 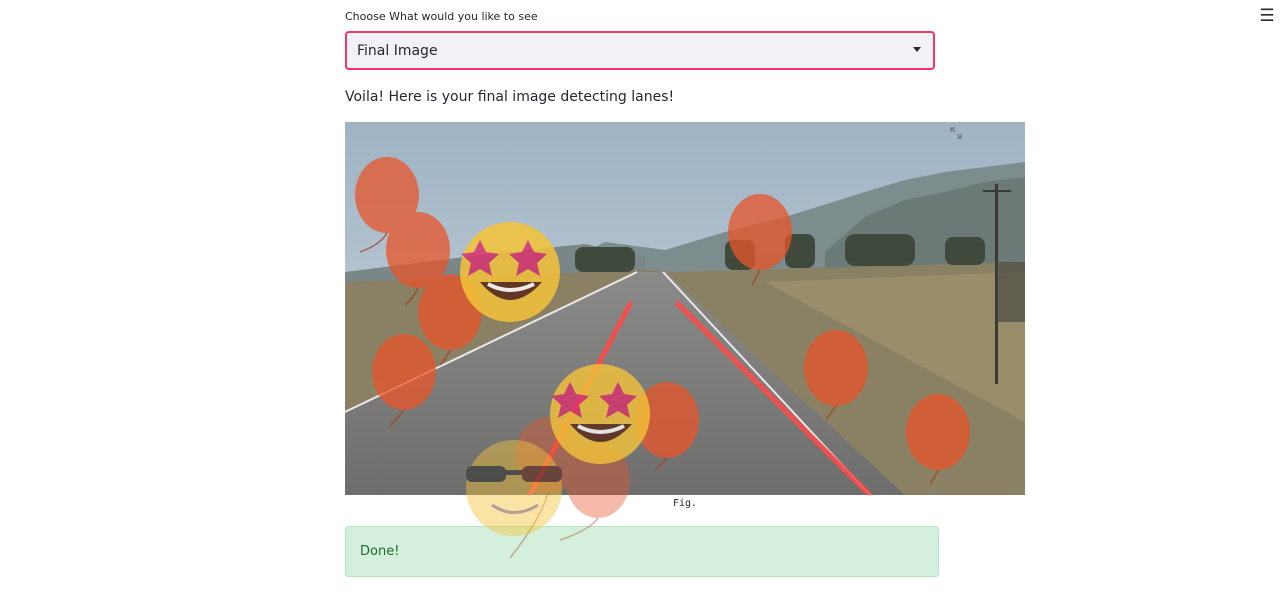 I want to click on chevron-down-icon, so click(x=917, y=49).